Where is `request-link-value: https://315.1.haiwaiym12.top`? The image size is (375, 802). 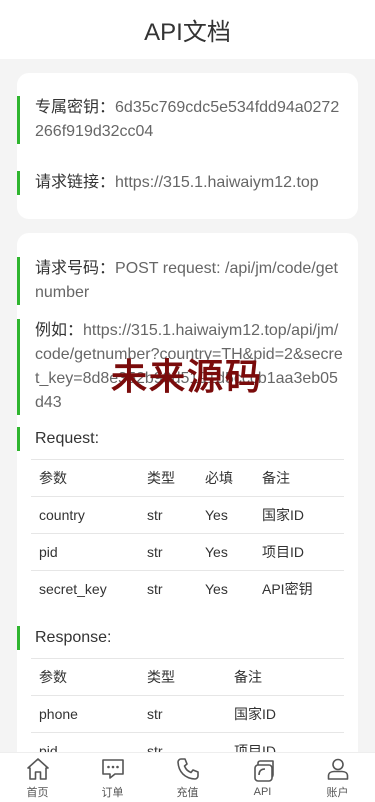
request-link-value: https://315.1.haiwaiym12.top is located at coordinates (217, 182).